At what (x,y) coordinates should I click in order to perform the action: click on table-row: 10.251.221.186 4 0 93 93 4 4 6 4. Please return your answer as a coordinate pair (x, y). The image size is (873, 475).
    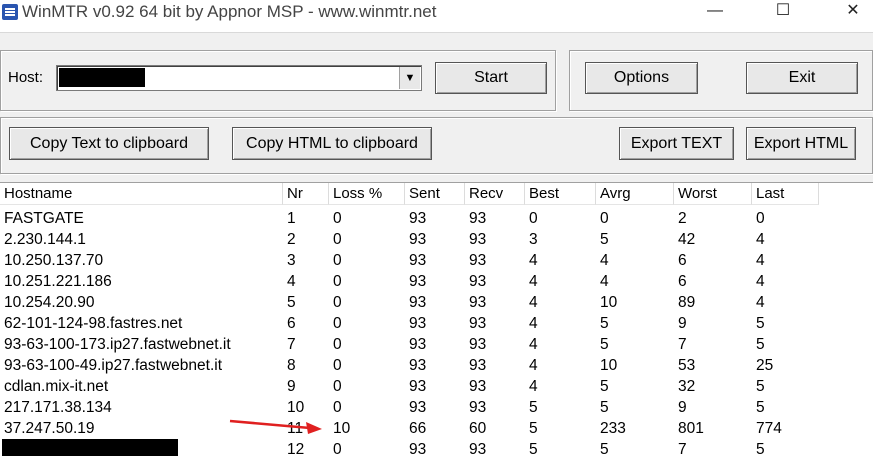
    Looking at the image, I should click on (436, 281).